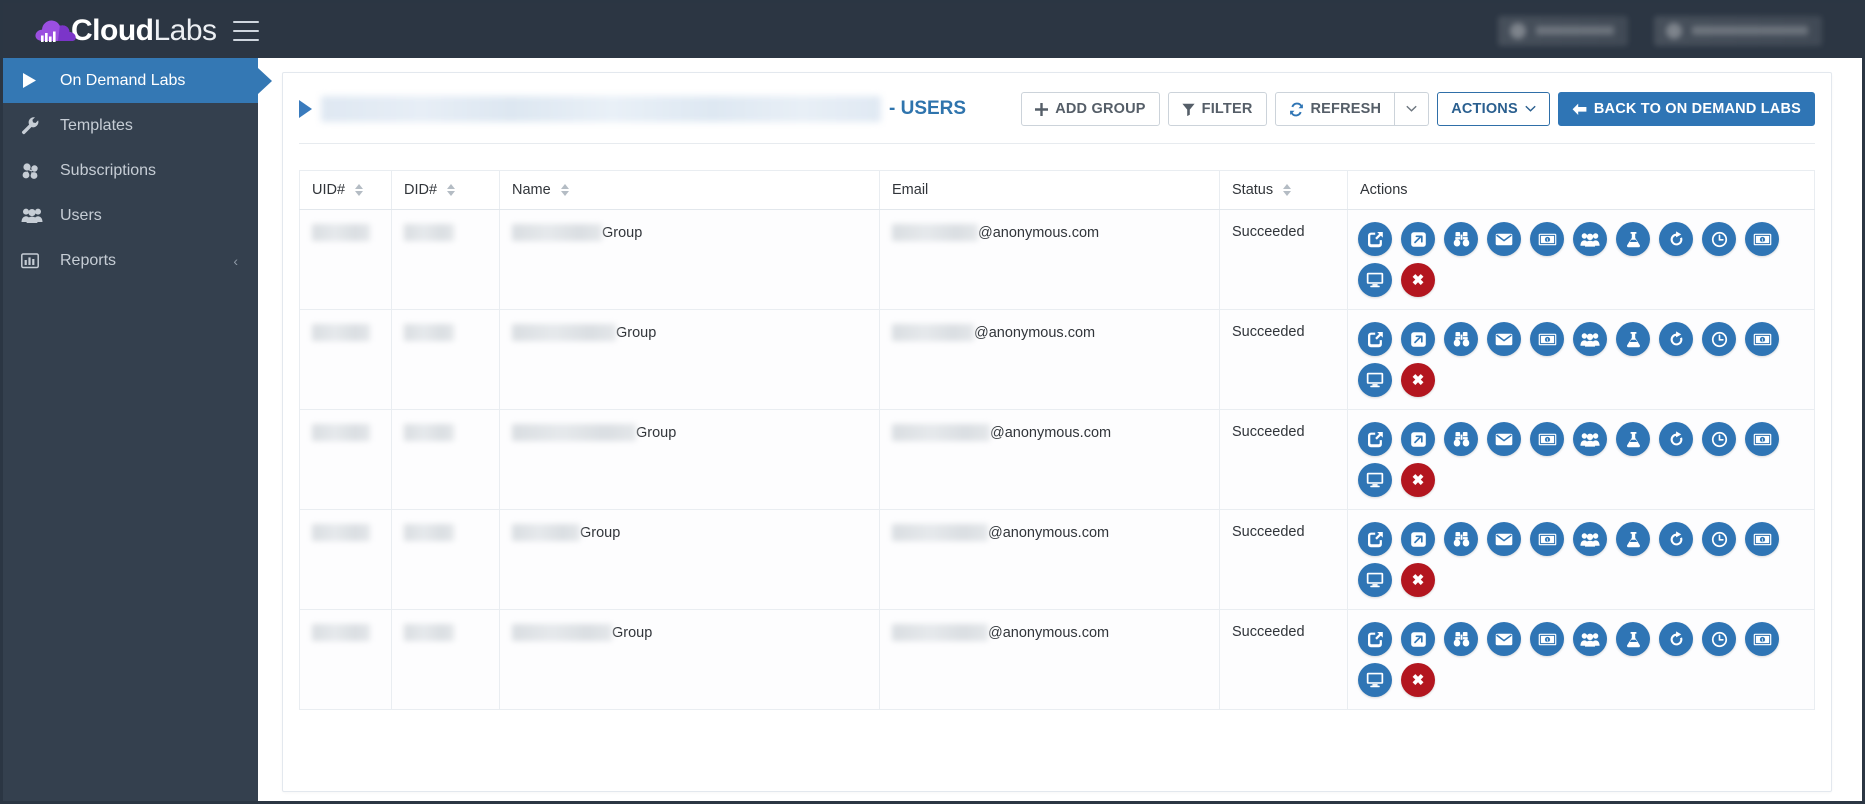  I want to click on sidebar-item-users: Users, so click(130, 215).